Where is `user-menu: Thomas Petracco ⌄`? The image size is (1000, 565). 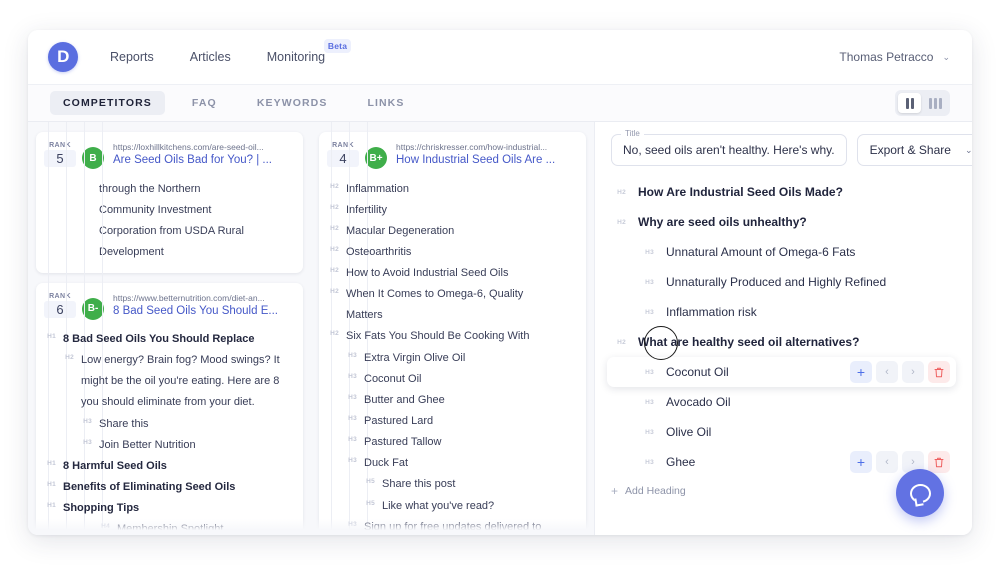
user-menu: Thomas Petracco ⌄ is located at coordinates (894, 57).